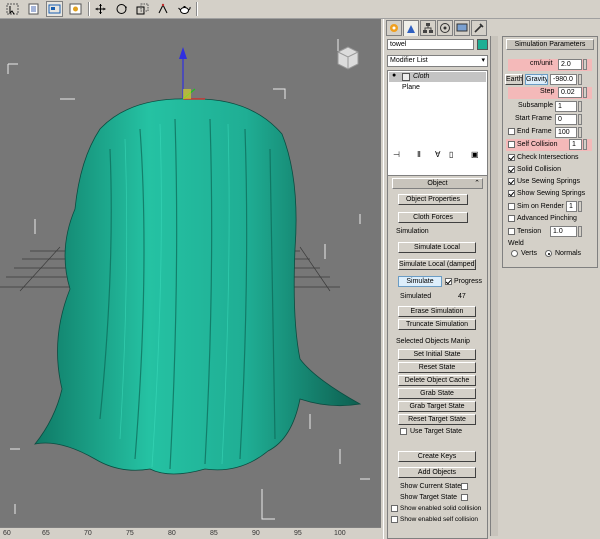  What do you see at coordinates (580, 231) in the screenshot?
I see `tension-spinner` at bounding box center [580, 231].